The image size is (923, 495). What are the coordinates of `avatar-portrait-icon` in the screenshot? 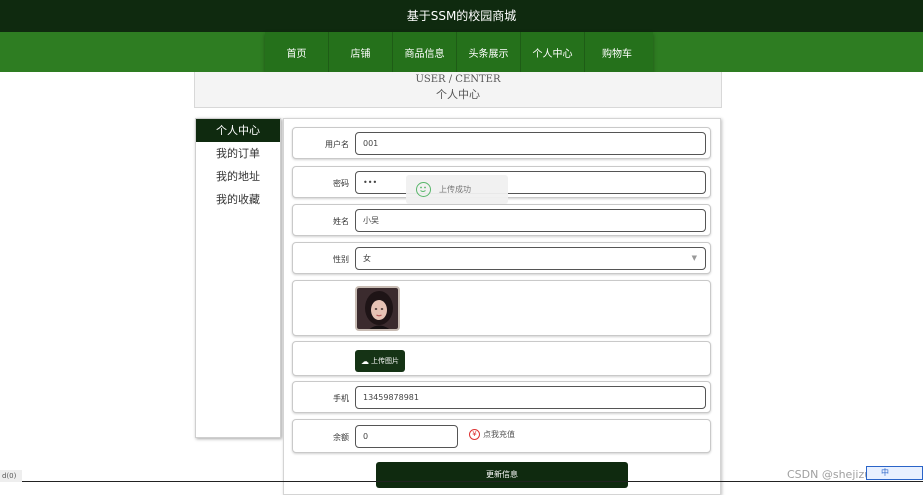 It's located at (377, 308).